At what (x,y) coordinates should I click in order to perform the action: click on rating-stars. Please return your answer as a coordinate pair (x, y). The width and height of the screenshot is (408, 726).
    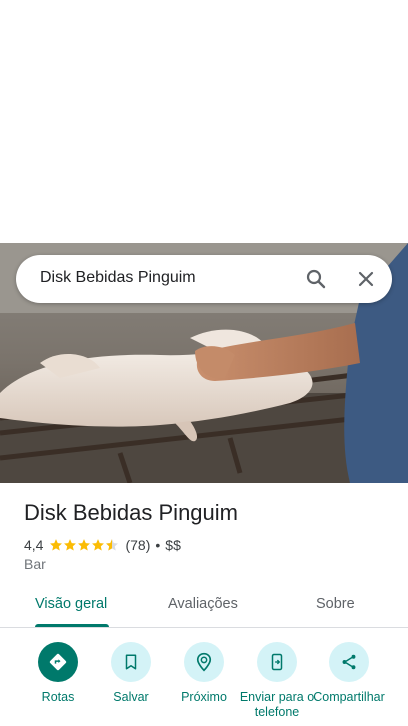
    Looking at the image, I should click on (84, 545).